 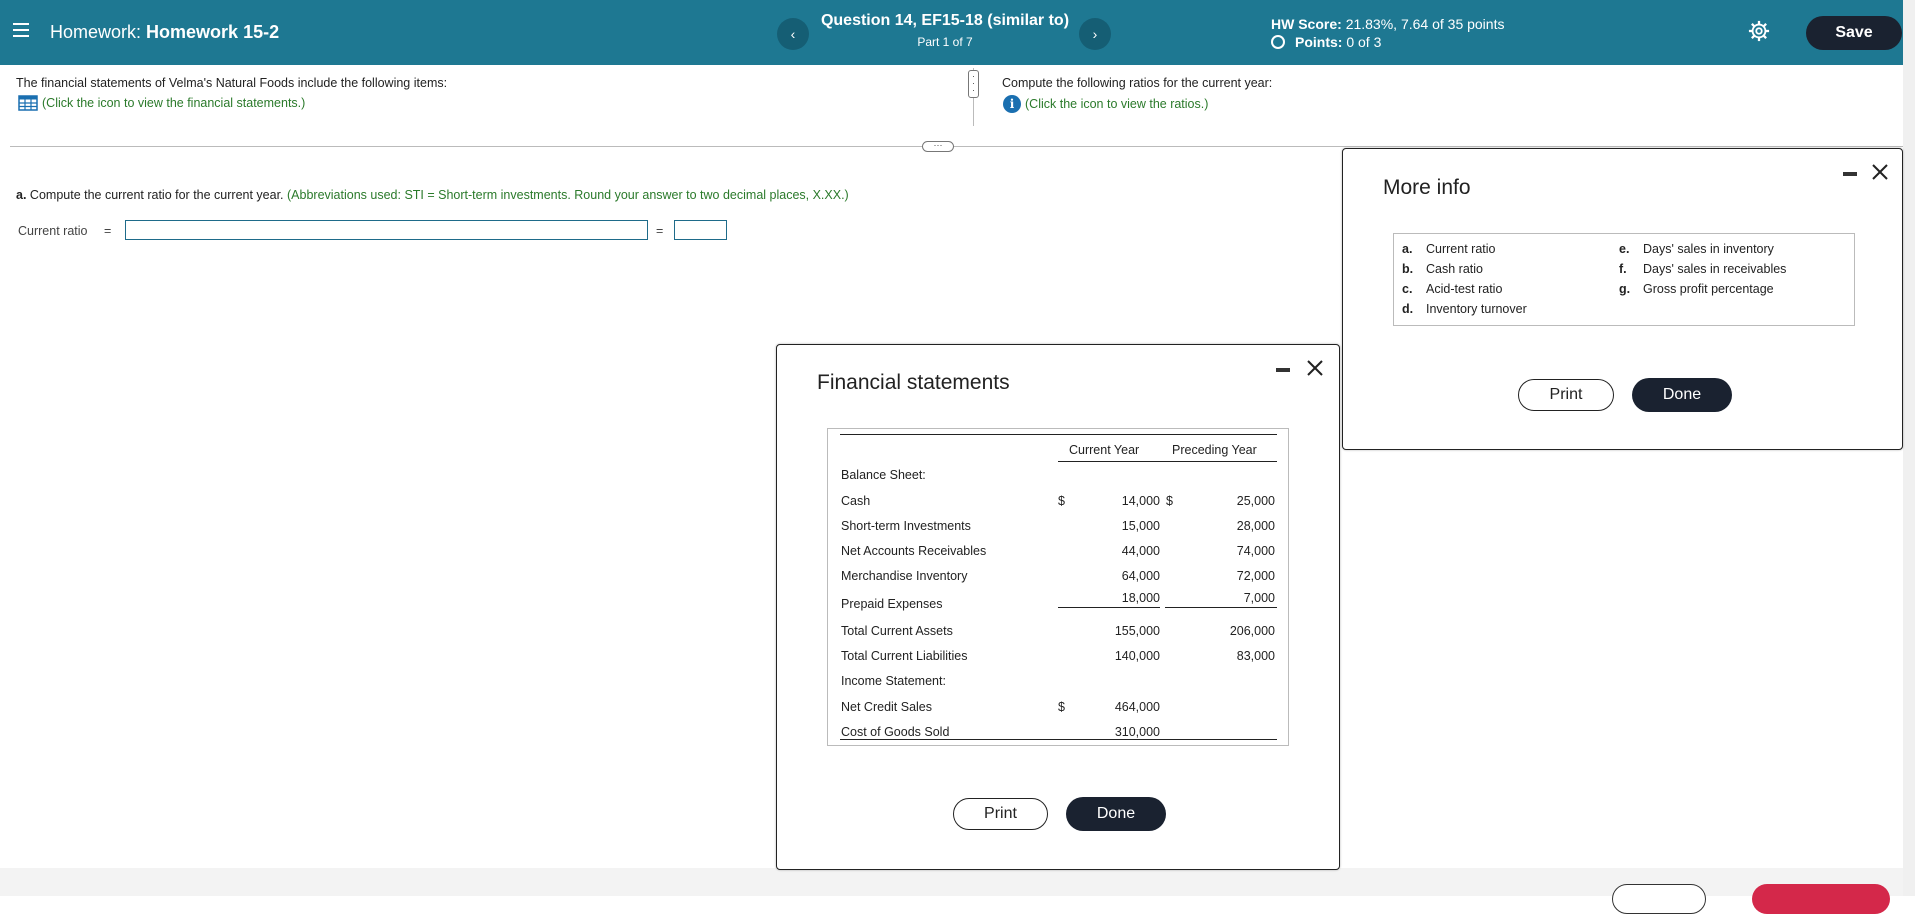 What do you see at coordinates (1821, 899) in the screenshot?
I see `check-answer-button` at bounding box center [1821, 899].